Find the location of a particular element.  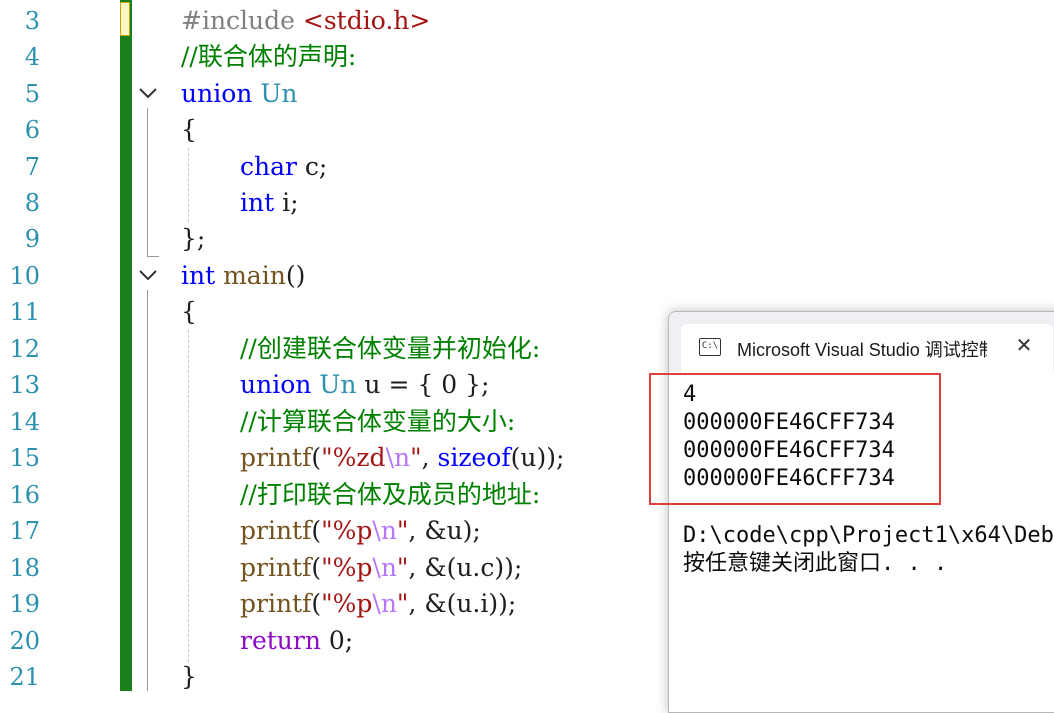

indent-guide is located at coordinates (188, 496).